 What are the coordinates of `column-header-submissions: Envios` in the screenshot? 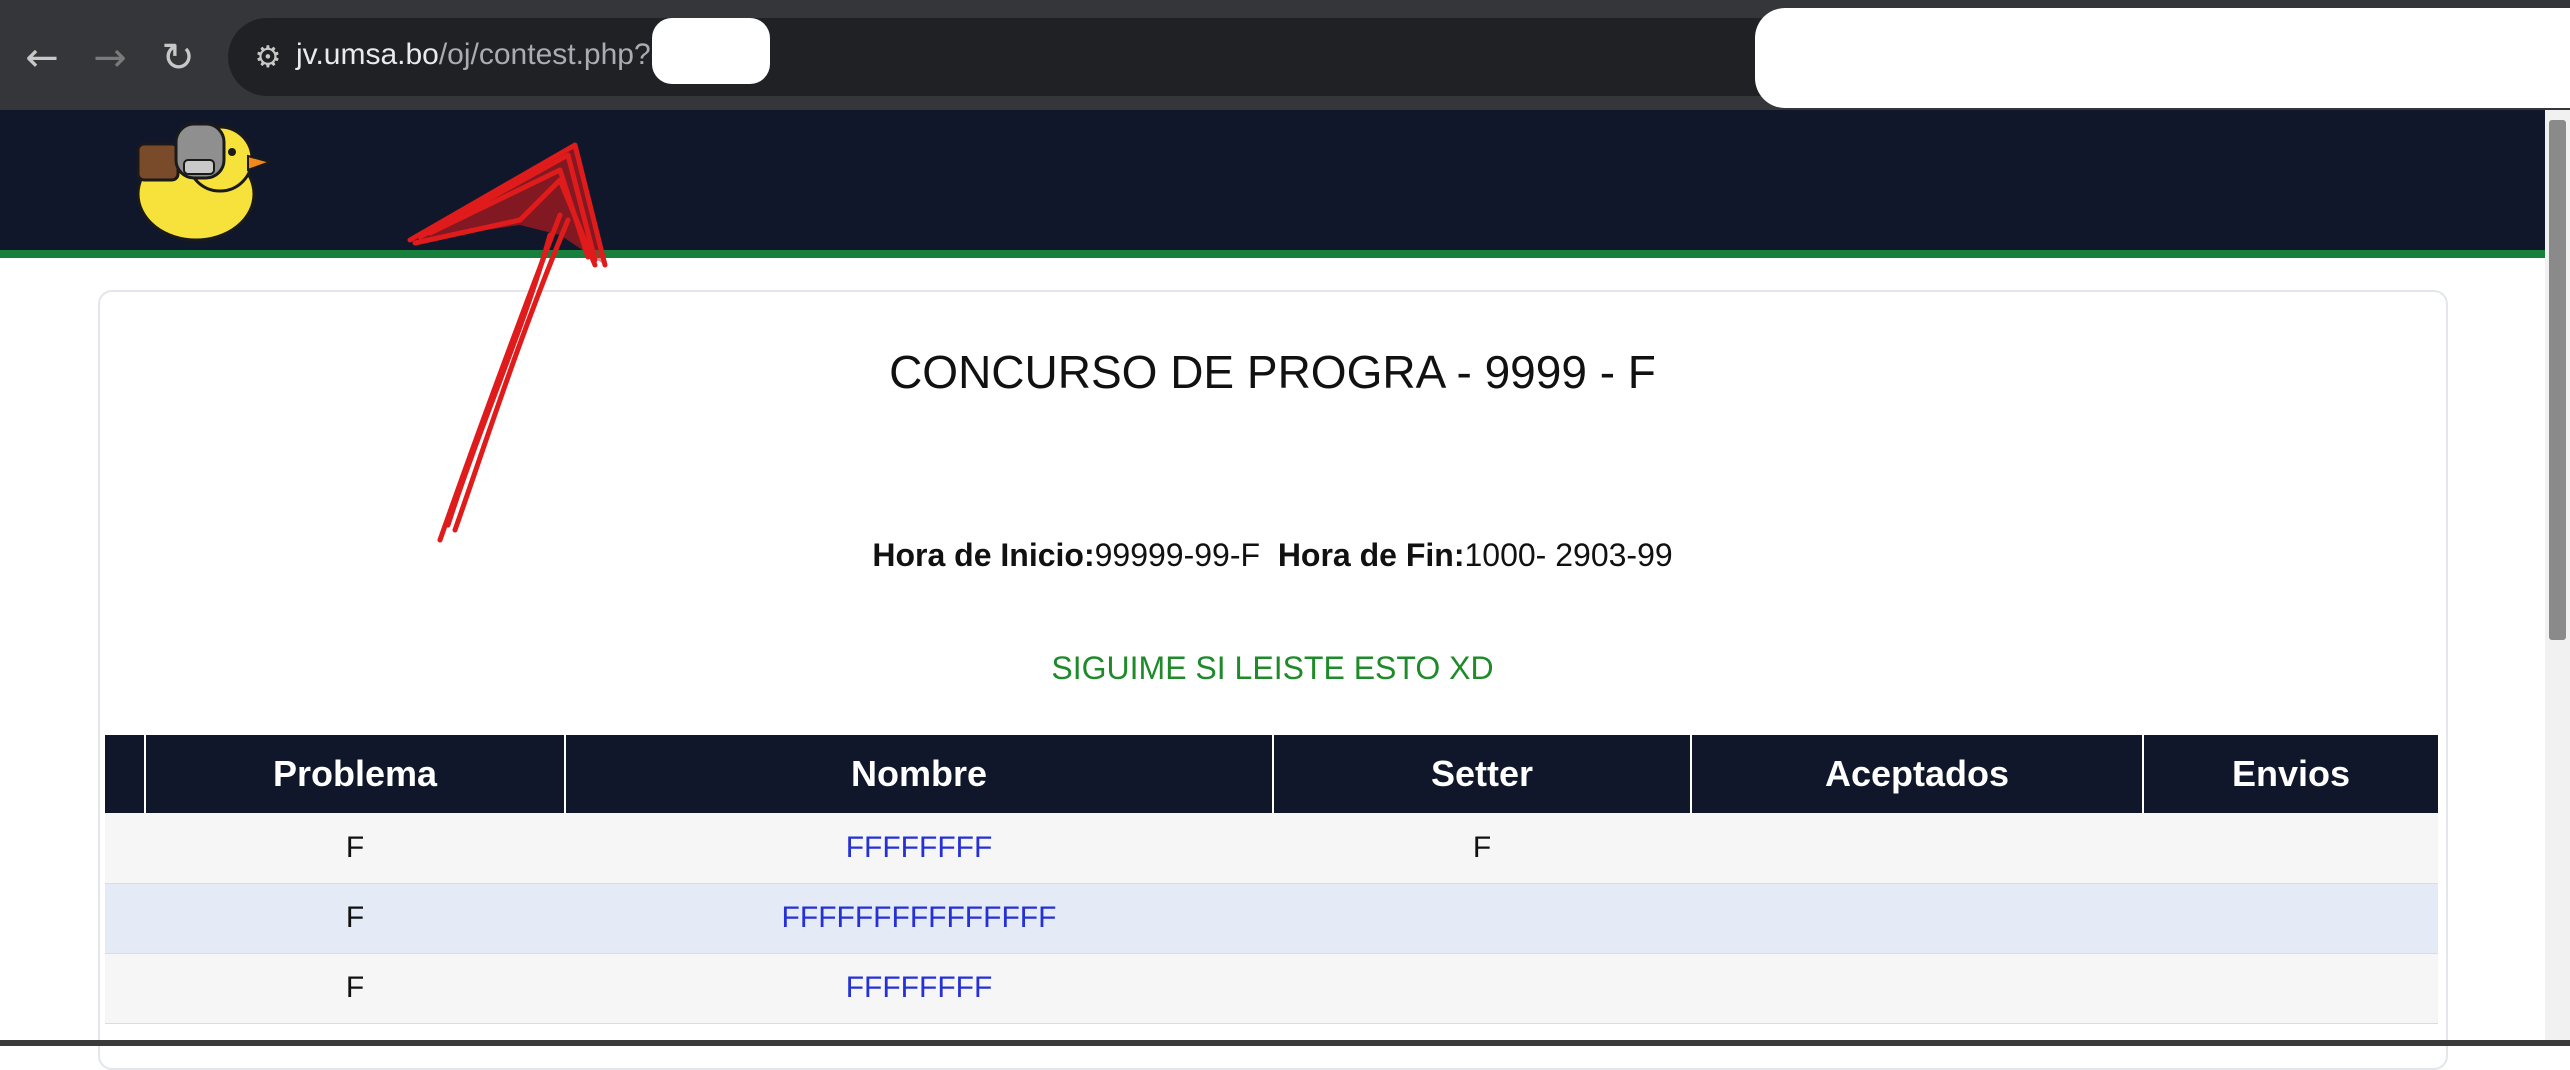 It's located at (2290, 774).